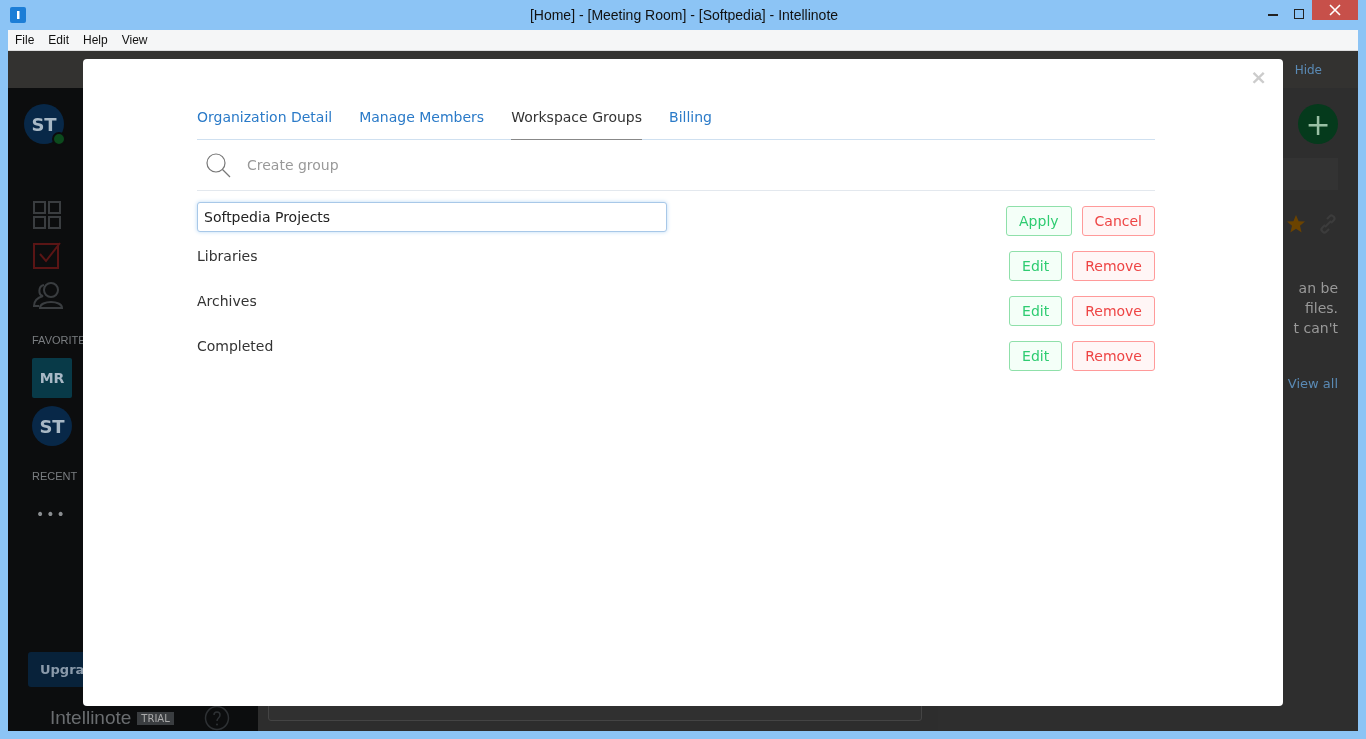 The width and height of the screenshot is (1366, 739). What do you see at coordinates (1118, 221) in the screenshot?
I see `cancel-button: Cancel` at bounding box center [1118, 221].